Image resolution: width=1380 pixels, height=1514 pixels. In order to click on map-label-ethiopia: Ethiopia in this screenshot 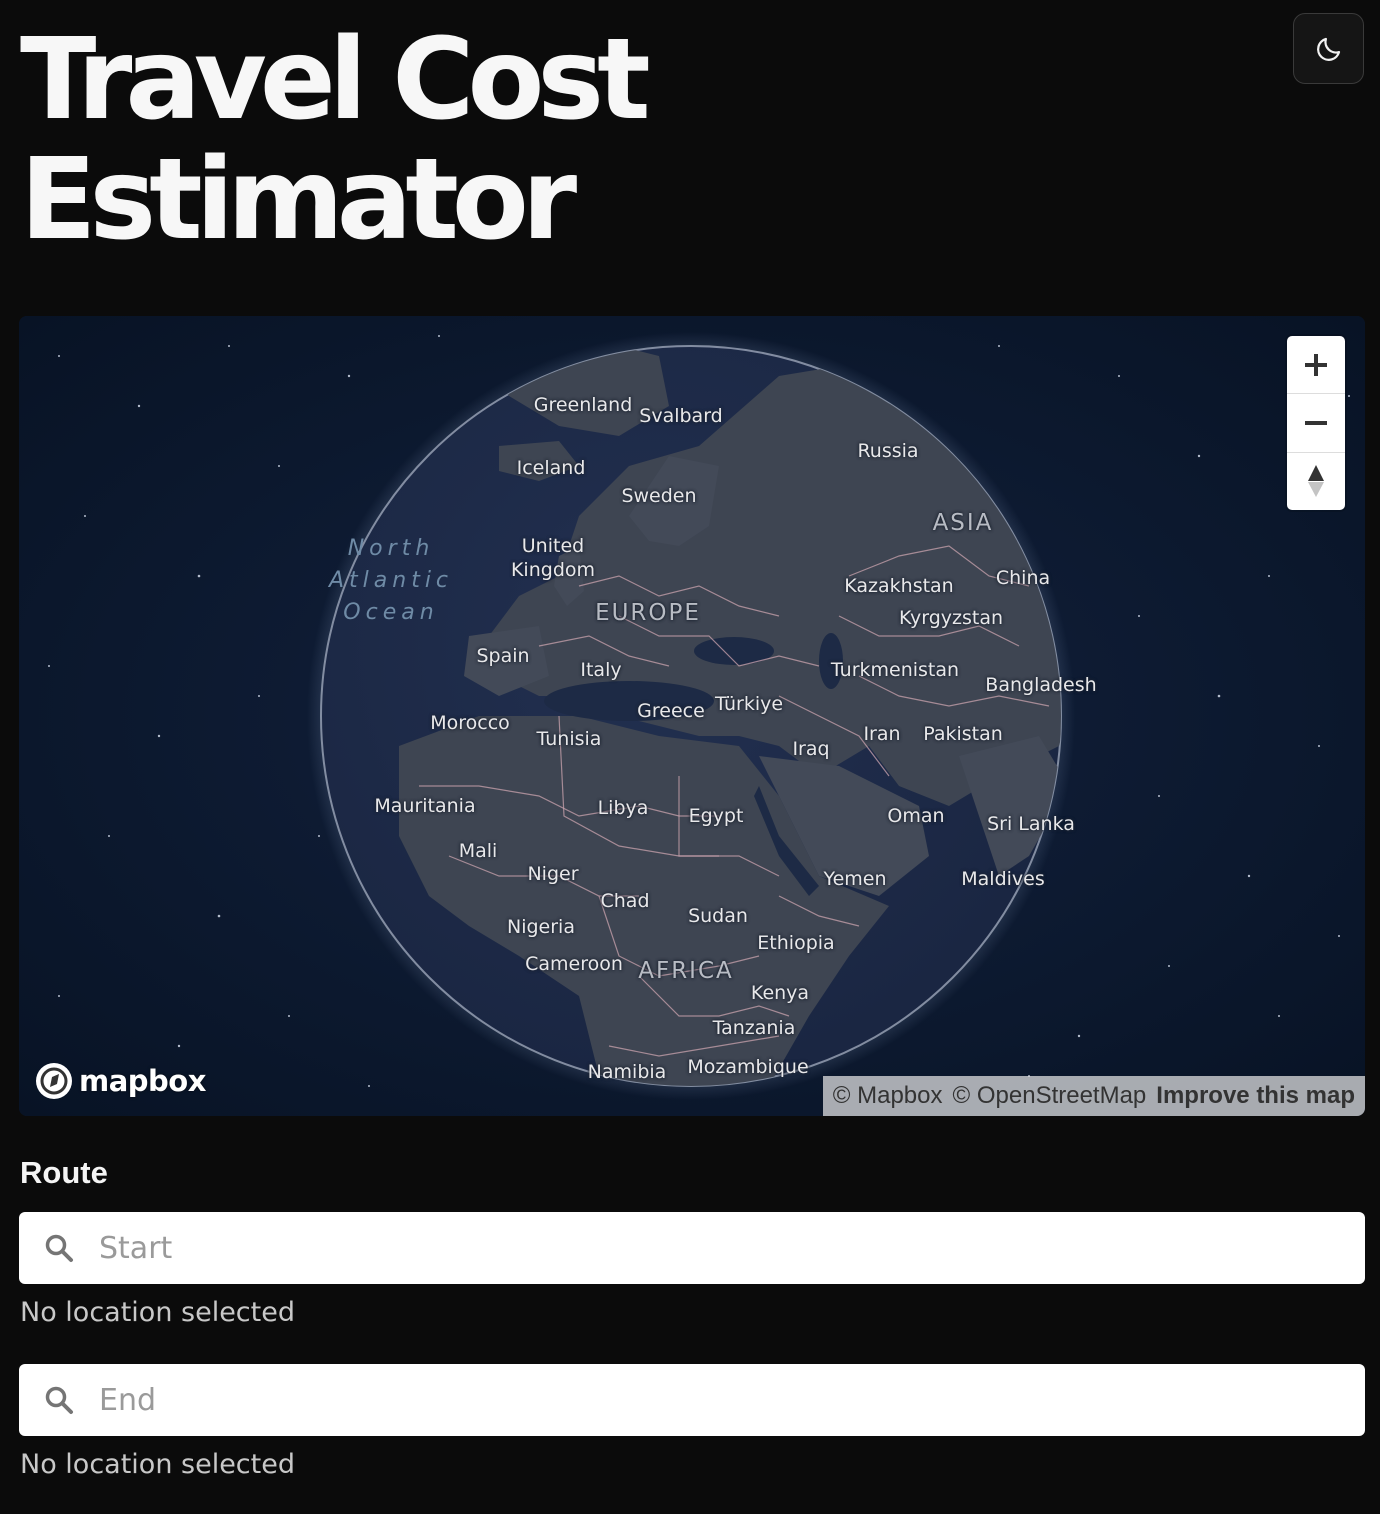, I will do `click(796, 943)`.